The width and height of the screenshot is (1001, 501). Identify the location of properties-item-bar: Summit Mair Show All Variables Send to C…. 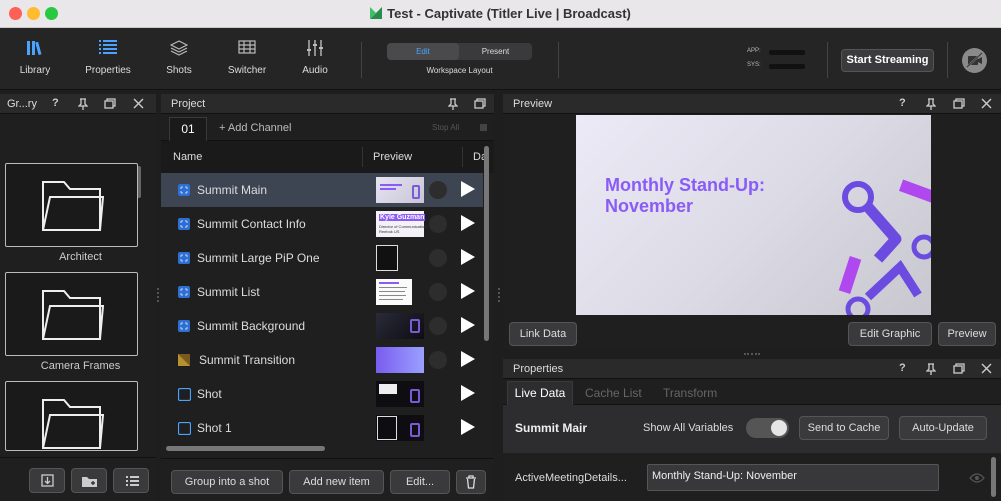
(752, 429).